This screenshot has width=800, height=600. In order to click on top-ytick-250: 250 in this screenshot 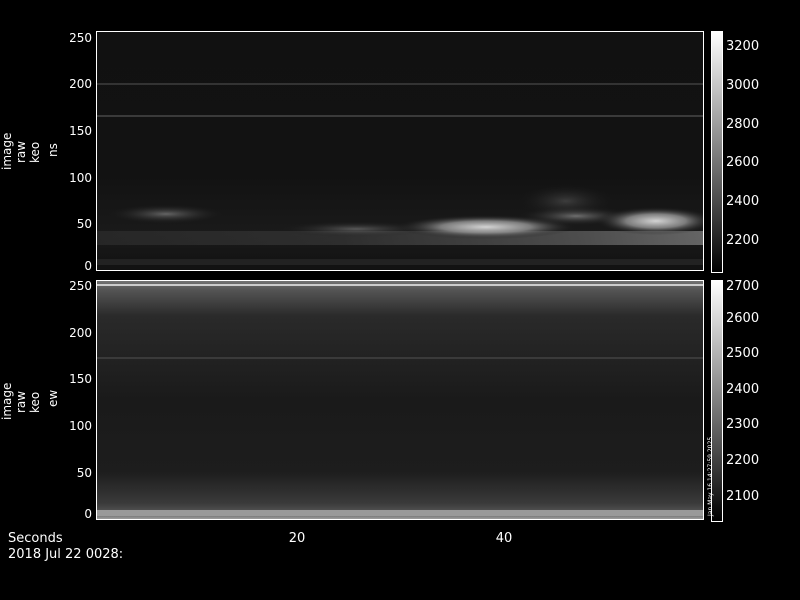, I will do `click(80, 38)`.